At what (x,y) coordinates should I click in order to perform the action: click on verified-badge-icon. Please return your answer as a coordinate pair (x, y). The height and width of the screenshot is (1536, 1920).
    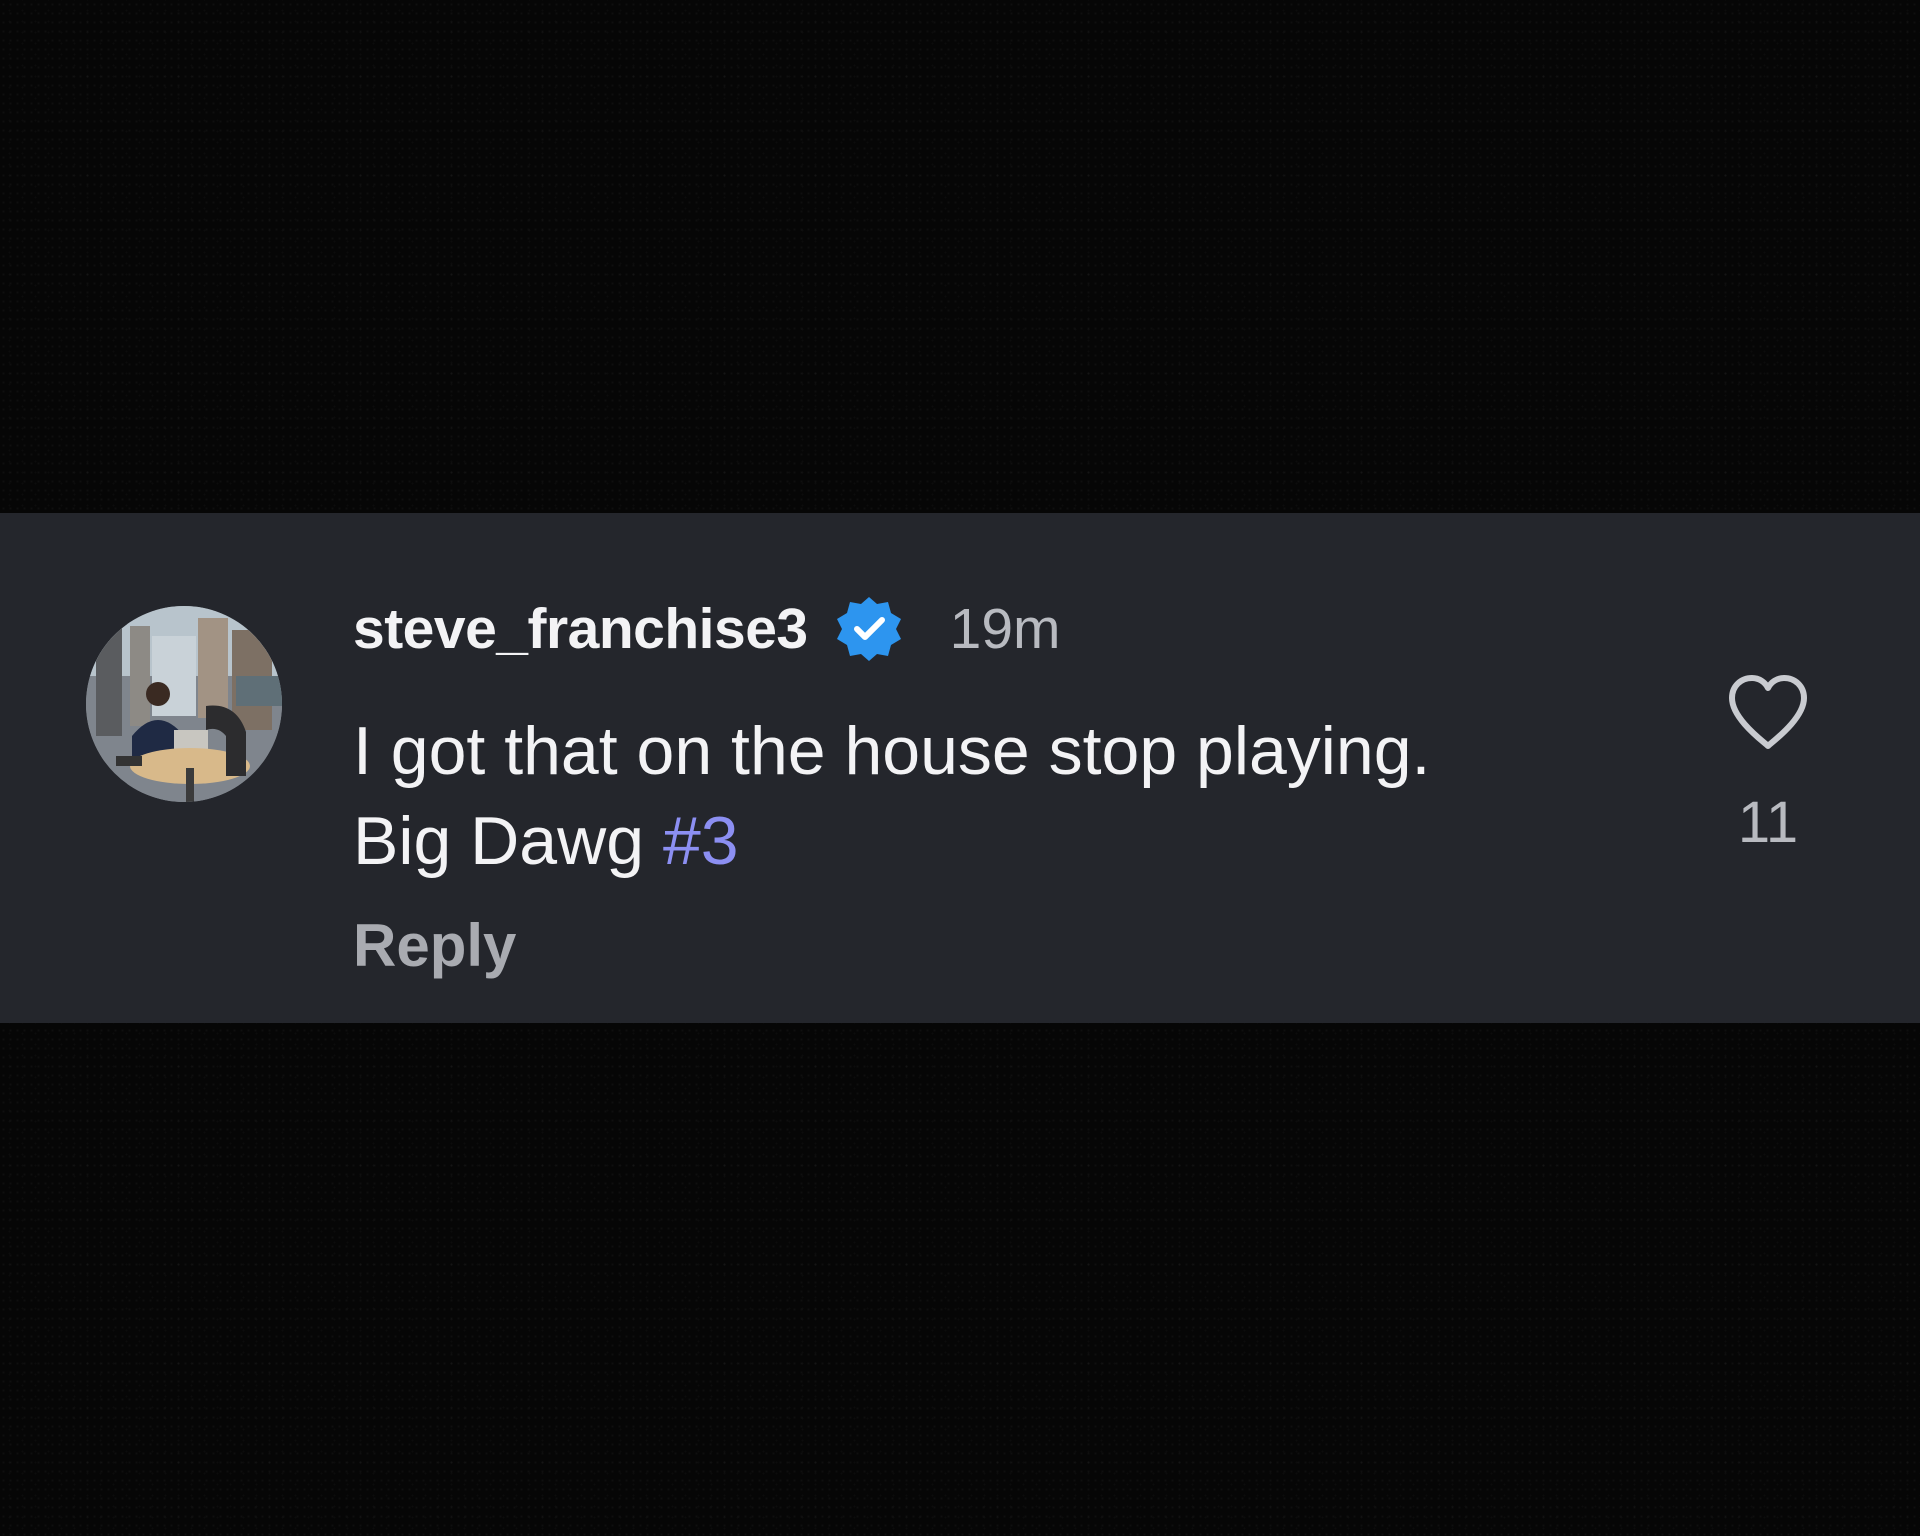
    Looking at the image, I should click on (869, 629).